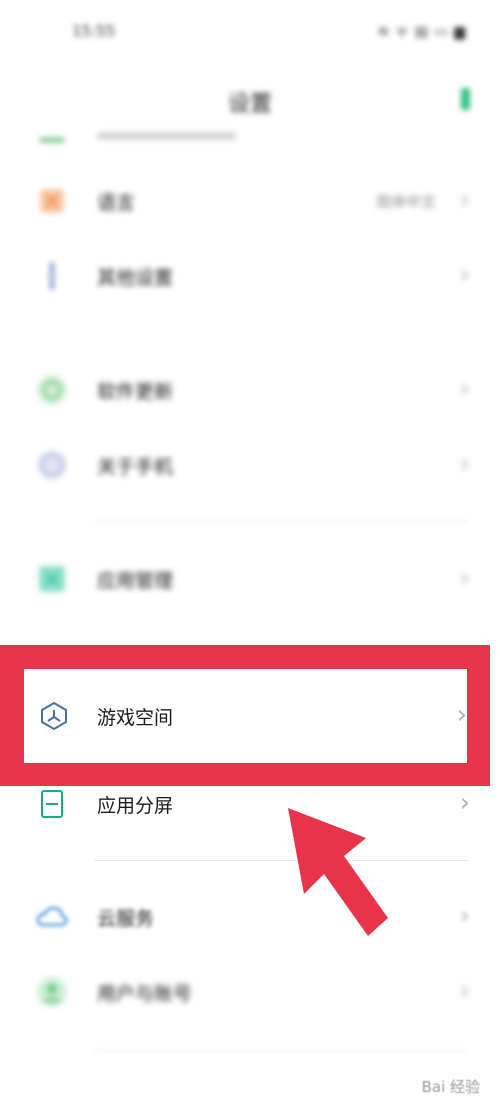  What do you see at coordinates (250, 138) in the screenshot?
I see `list-item-partial` at bounding box center [250, 138].